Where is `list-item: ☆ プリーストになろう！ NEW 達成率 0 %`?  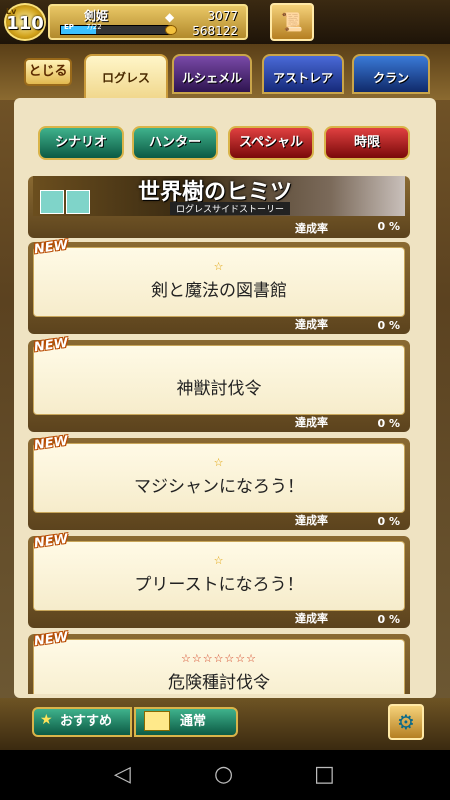
list-item: ☆ プリーストになろう！ NEW 達成率 0 % is located at coordinates (219, 580).